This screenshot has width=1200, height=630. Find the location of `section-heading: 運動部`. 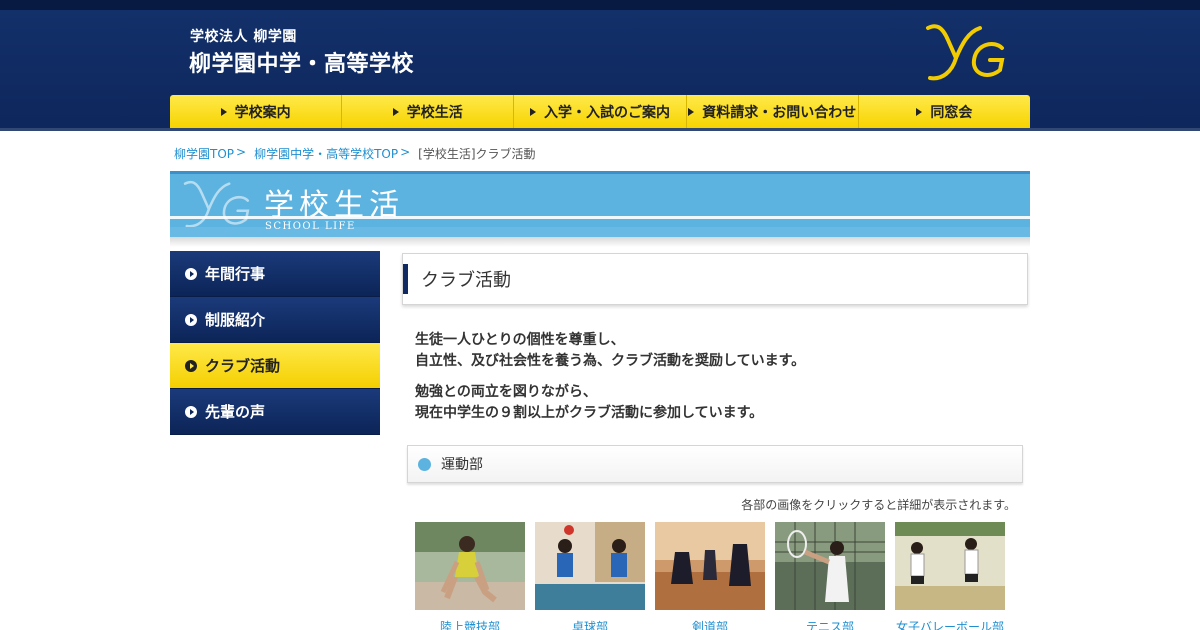

section-heading: 運動部 is located at coordinates (462, 465).